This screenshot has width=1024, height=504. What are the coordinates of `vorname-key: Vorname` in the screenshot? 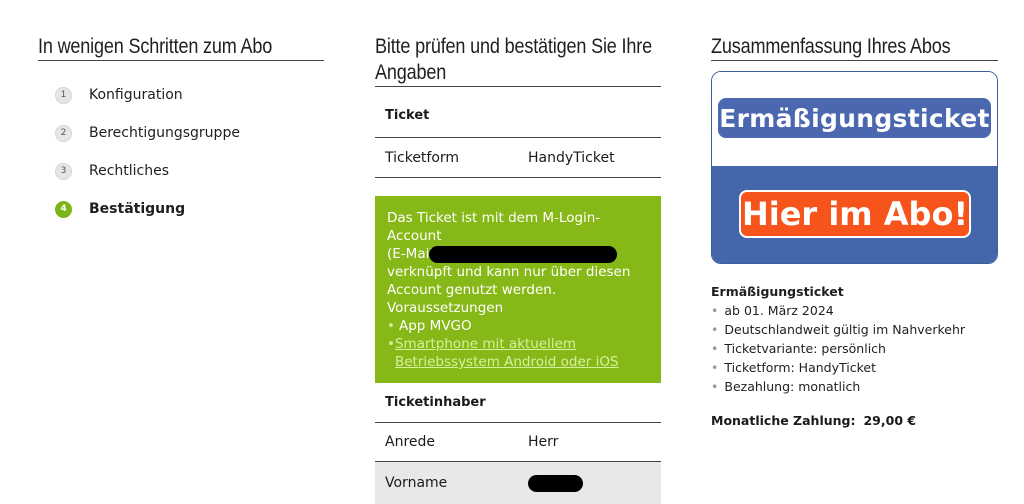 It's located at (416, 483).